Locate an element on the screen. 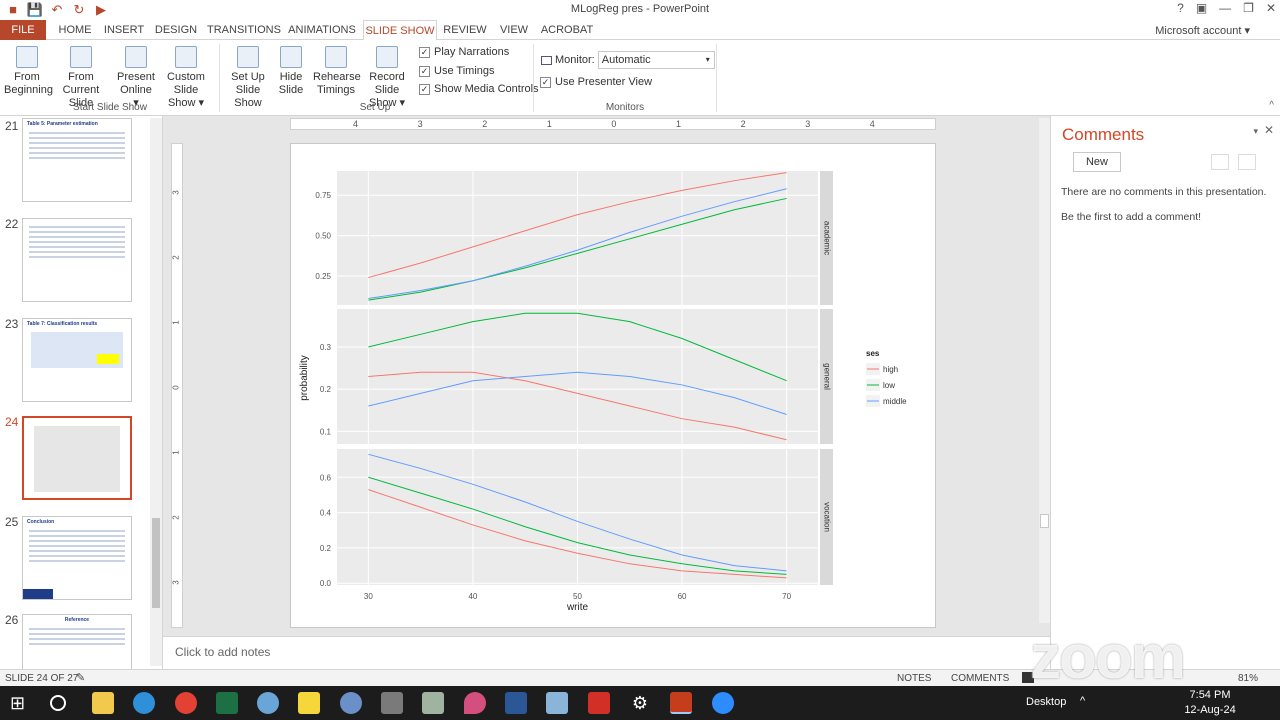 This screenshot has width=1280, height=720. add-comment-hint: Be the first to add a comment! is located at coordinates (1131, 217).